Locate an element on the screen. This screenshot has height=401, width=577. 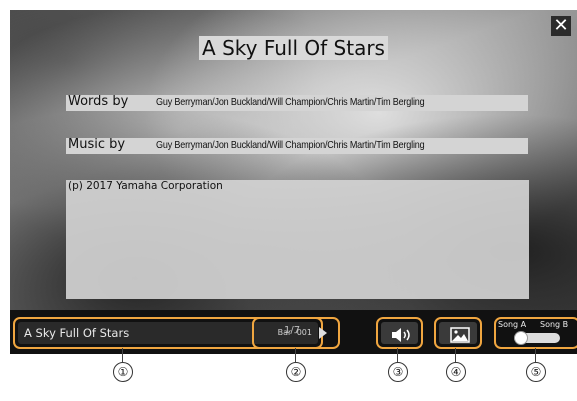
image-icon is located at coordinates (460, 335).